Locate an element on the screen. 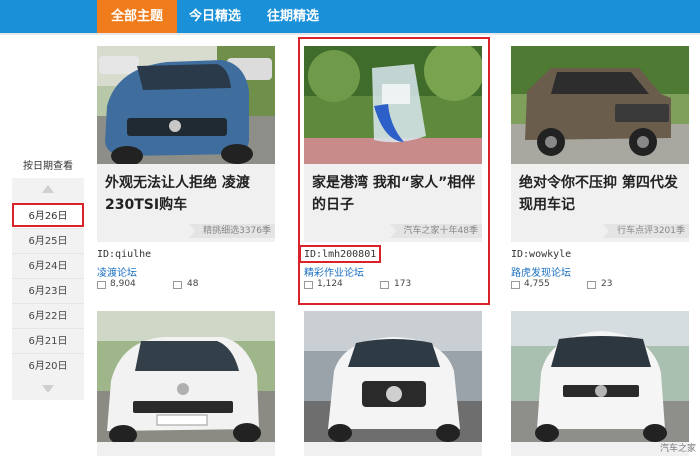 This screenshot has width=700, height=456. date-item-0620: 6月20日 is located at coordinates (48, 365).